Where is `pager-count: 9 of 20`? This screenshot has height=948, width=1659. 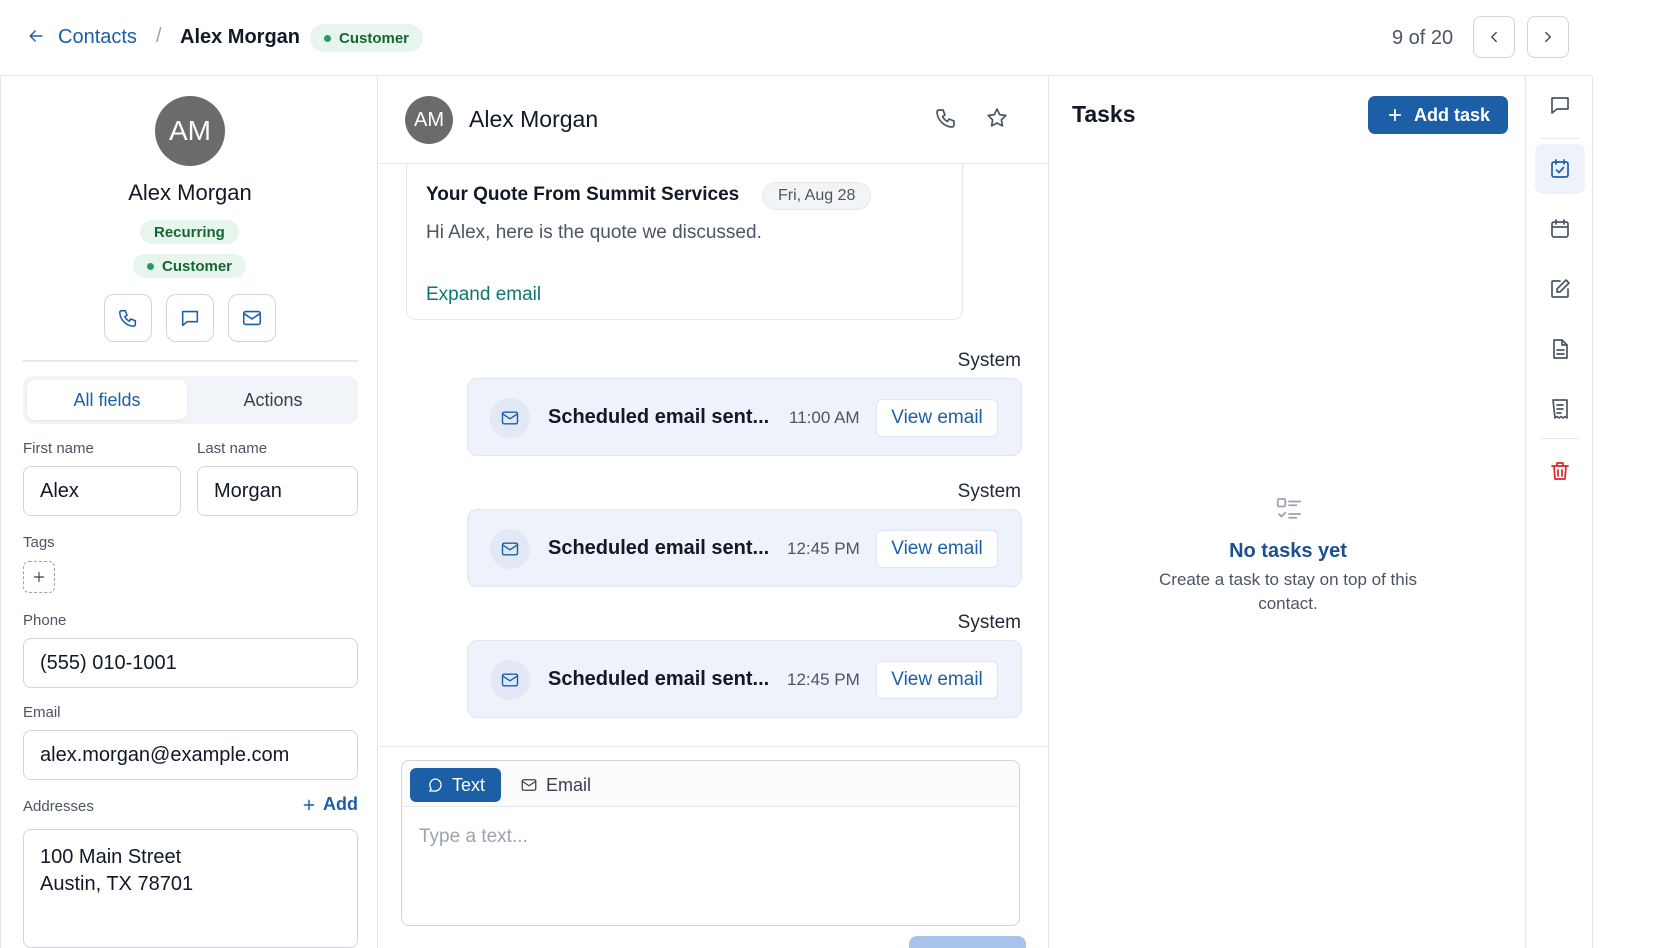
pager-count: 9 of 20 is located at coordinates (1423, 38).